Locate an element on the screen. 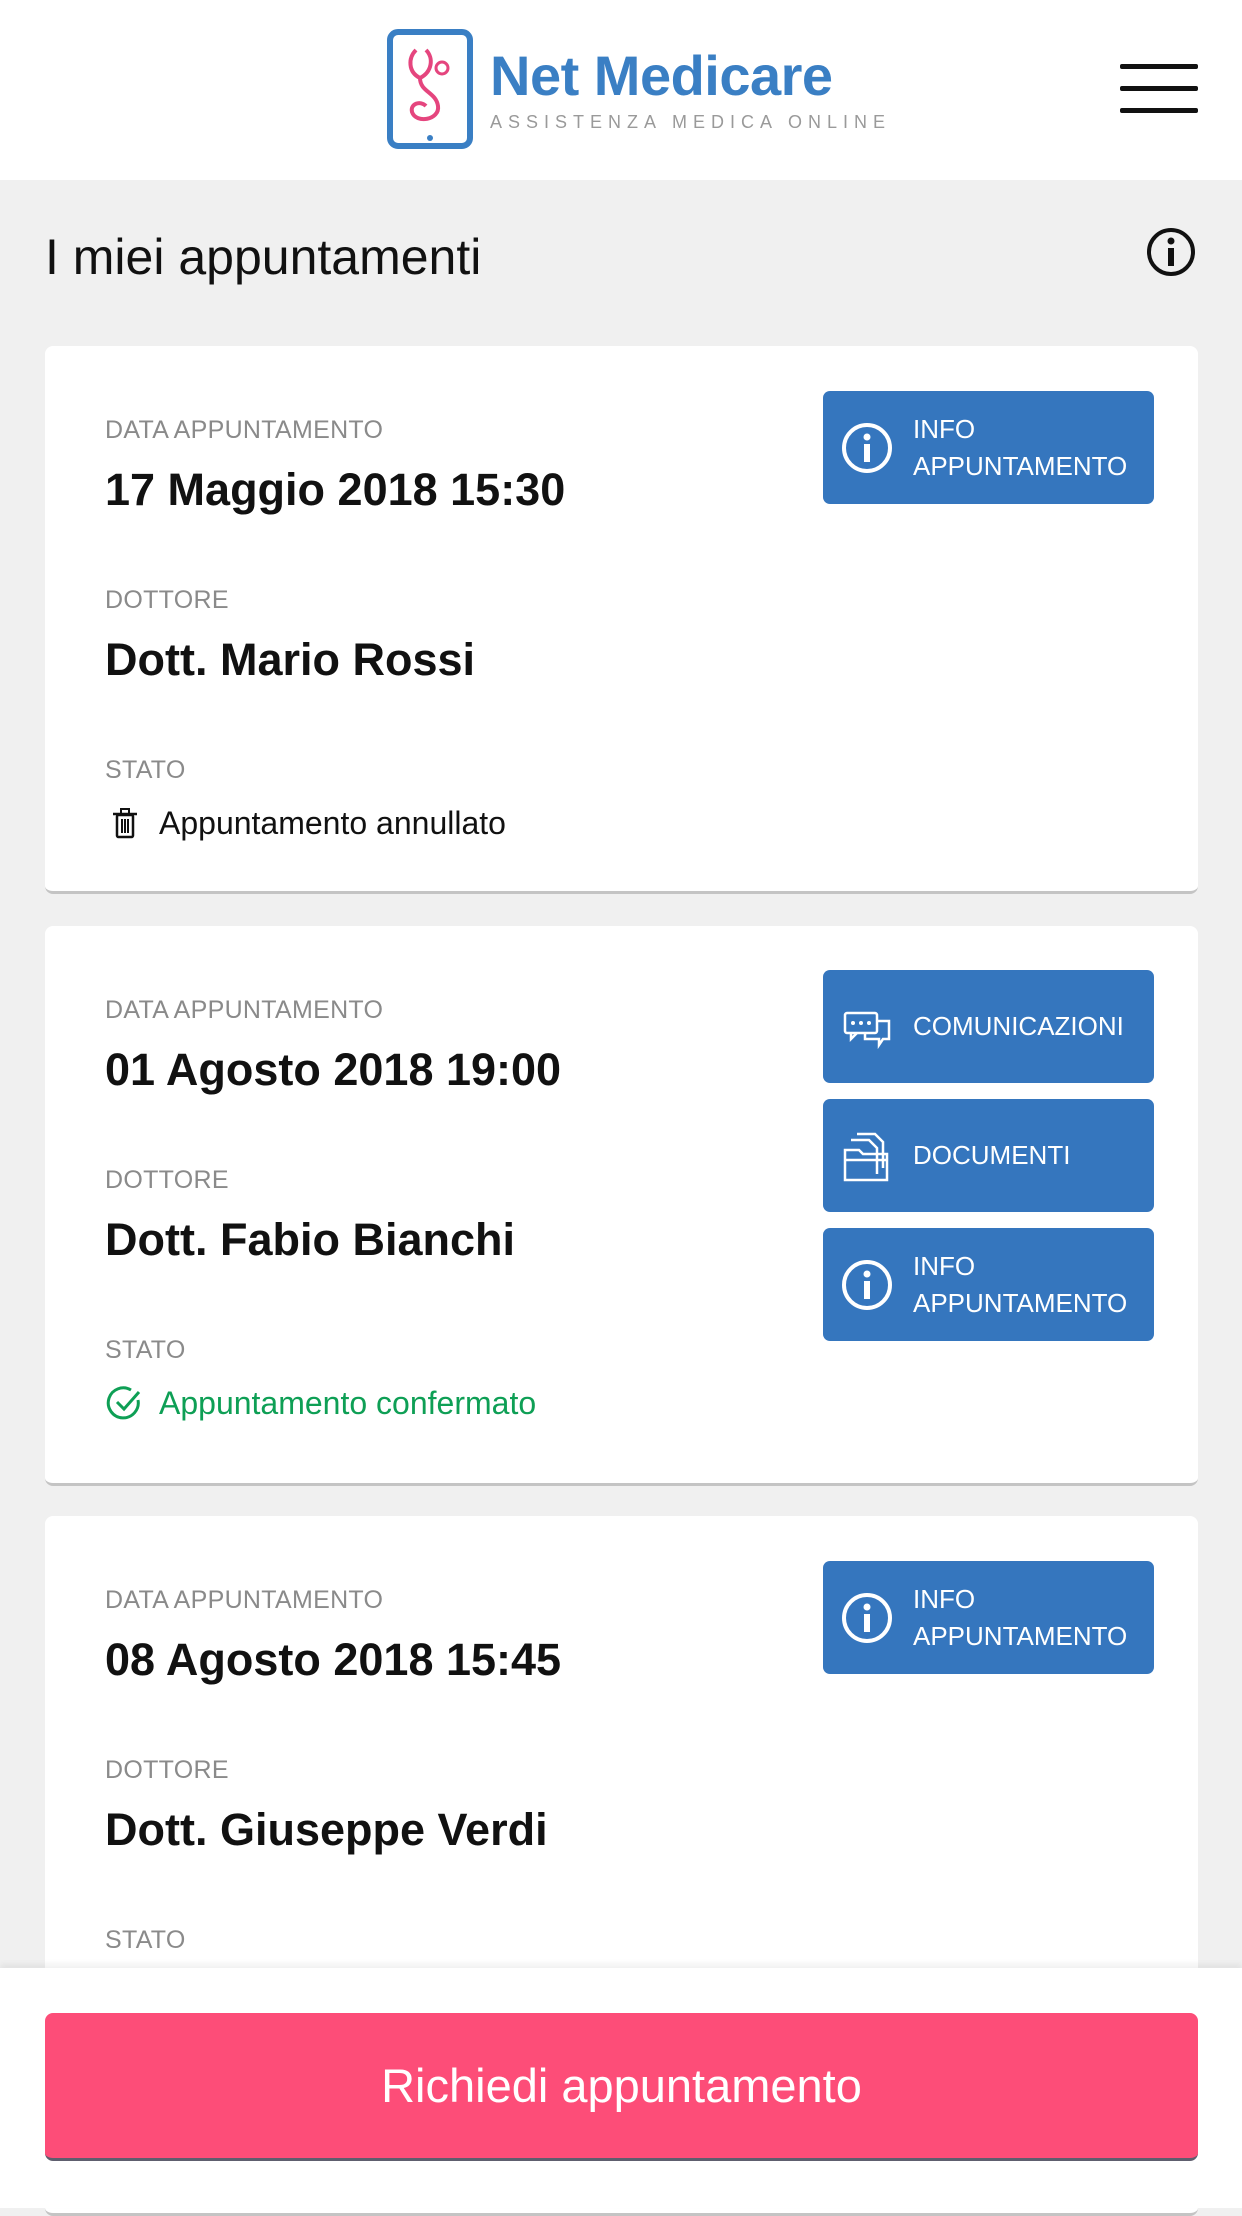  status-value: Appuntamento confermato is located at coordinates (348, 1402).